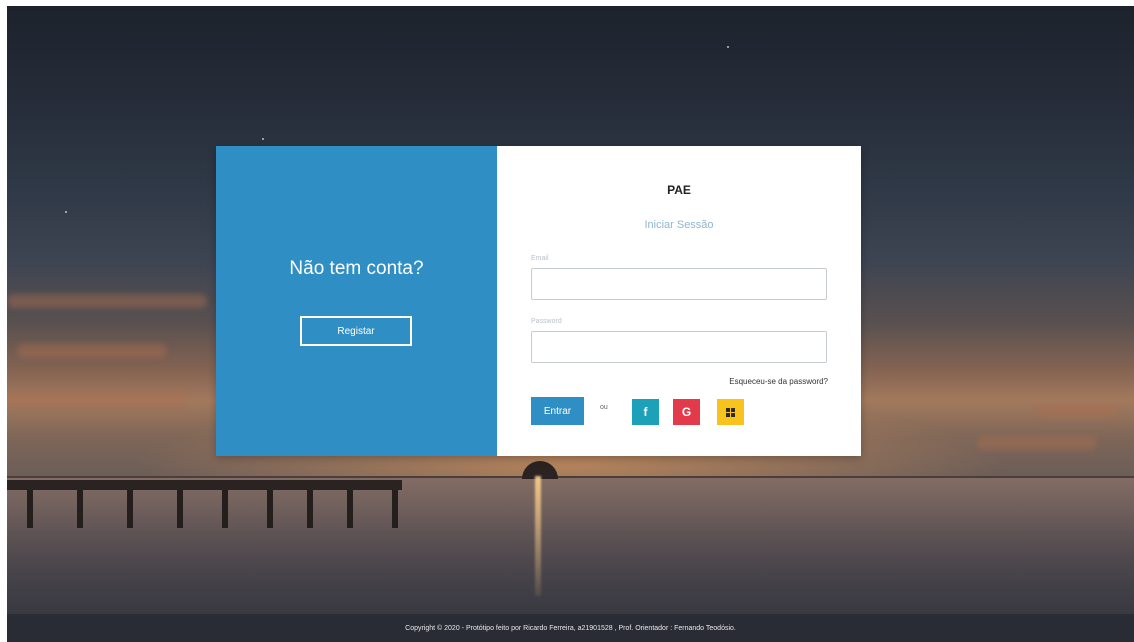 This screenshot has height=642, width=1134. I want to click on or-separator: ou, so click(604, 407).